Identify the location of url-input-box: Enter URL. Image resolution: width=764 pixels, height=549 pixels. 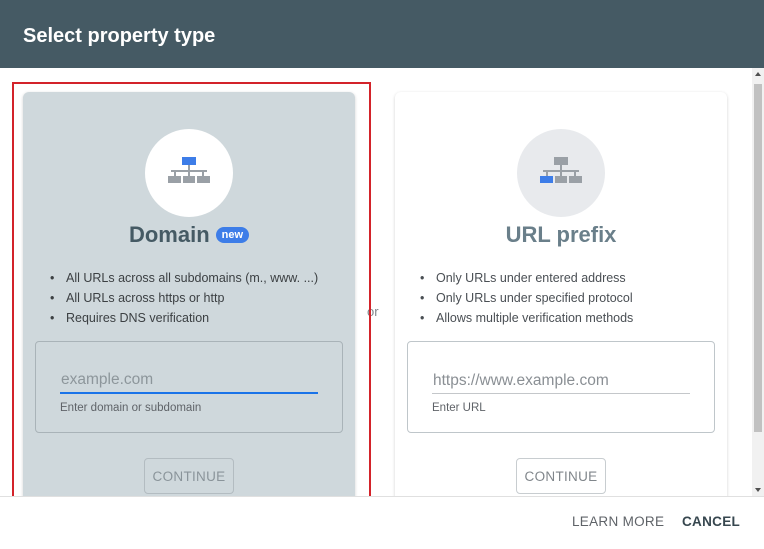
(561, 387).